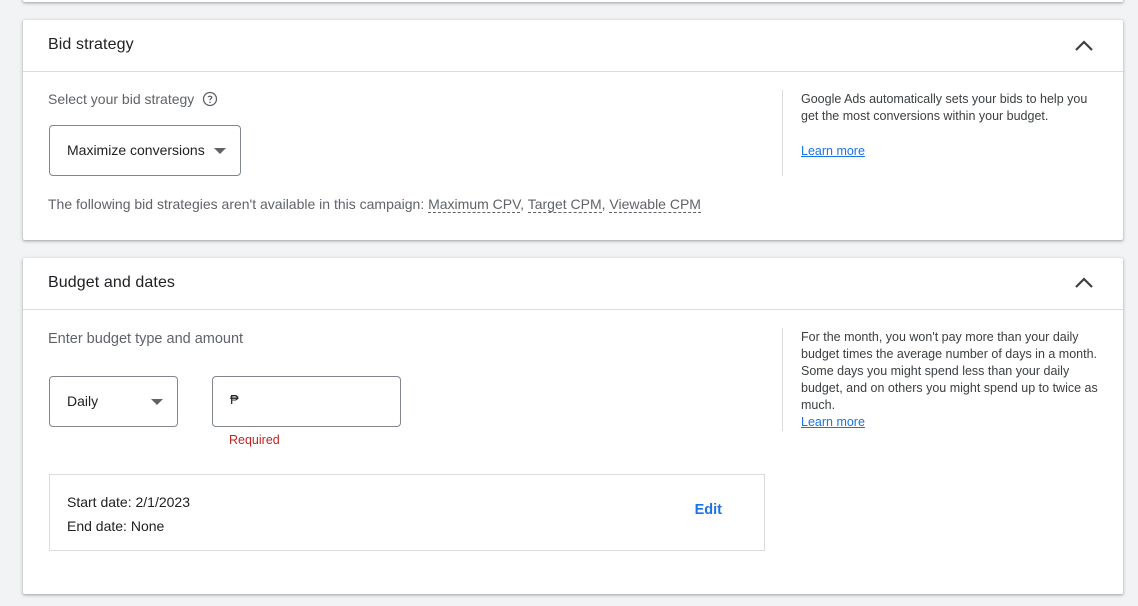  Describe the element at coordinates (573, 46) in the screenshot. I see `bid-strategy-header: Bid strategy` at that location.